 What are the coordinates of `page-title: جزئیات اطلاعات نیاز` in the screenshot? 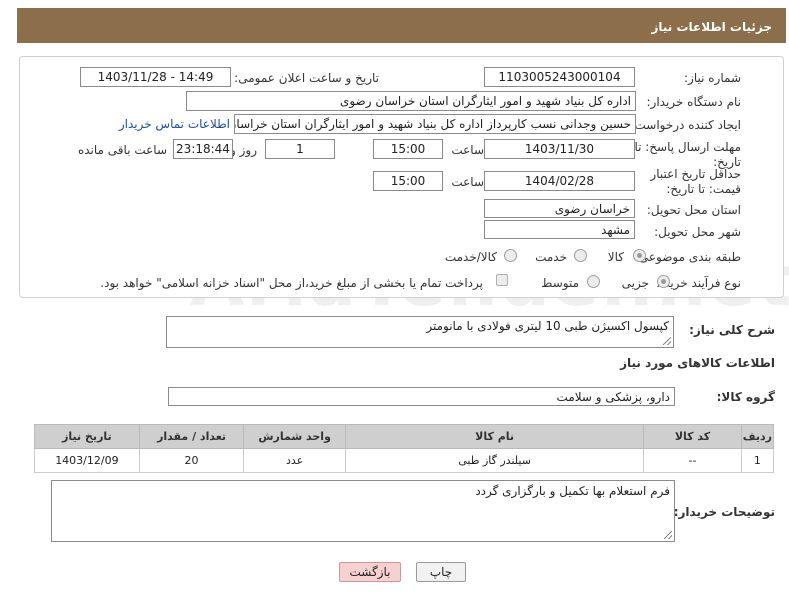 It's located at (711, 27).